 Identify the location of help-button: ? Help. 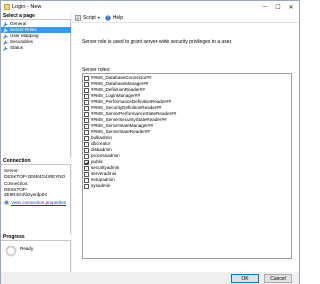
(114, 18).